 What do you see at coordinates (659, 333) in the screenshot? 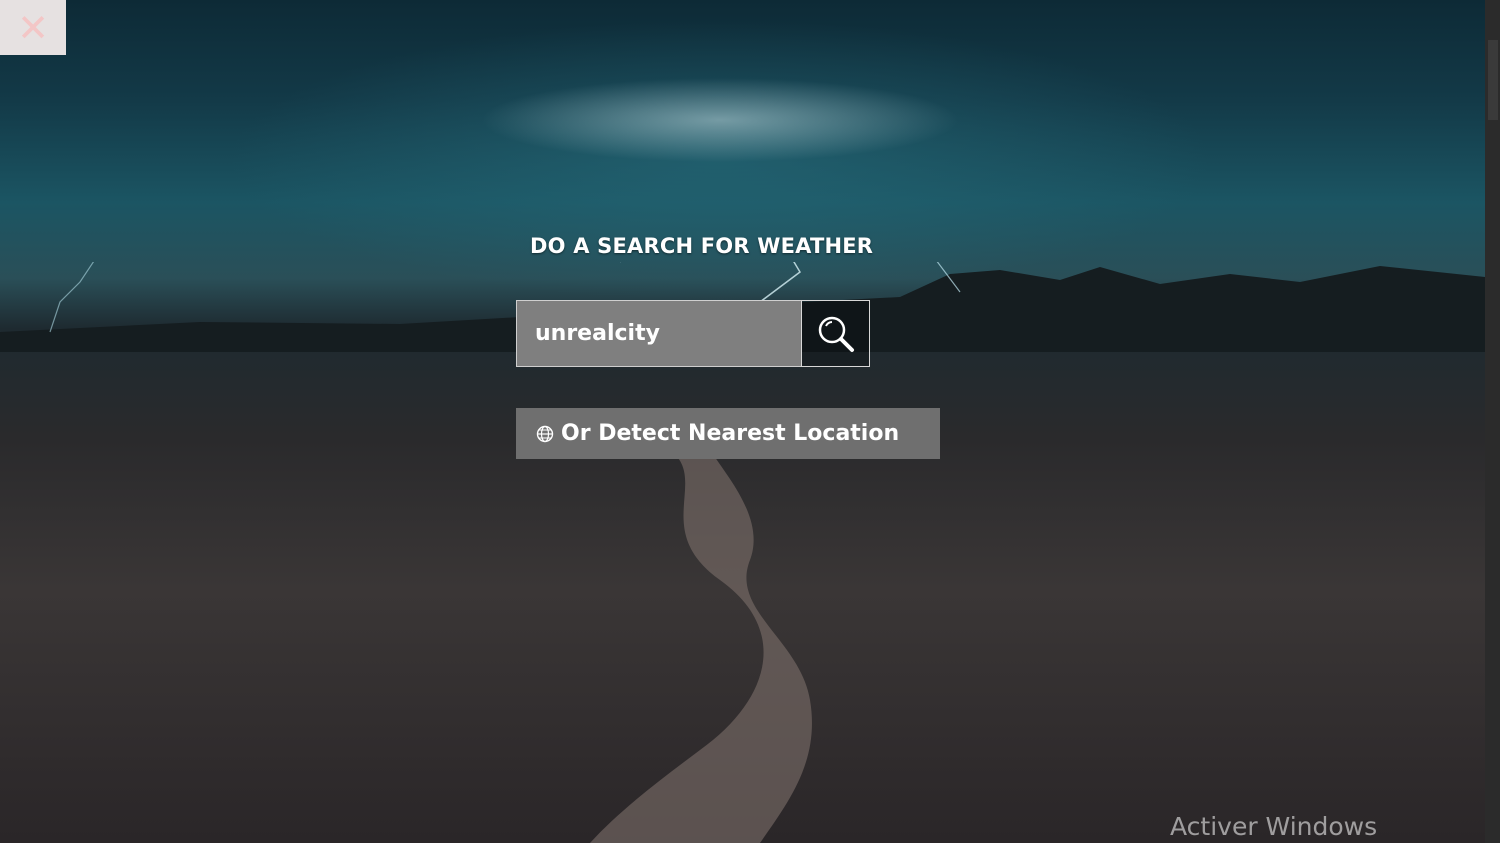
I see `city-search-input` at bounding box center [659, 333].